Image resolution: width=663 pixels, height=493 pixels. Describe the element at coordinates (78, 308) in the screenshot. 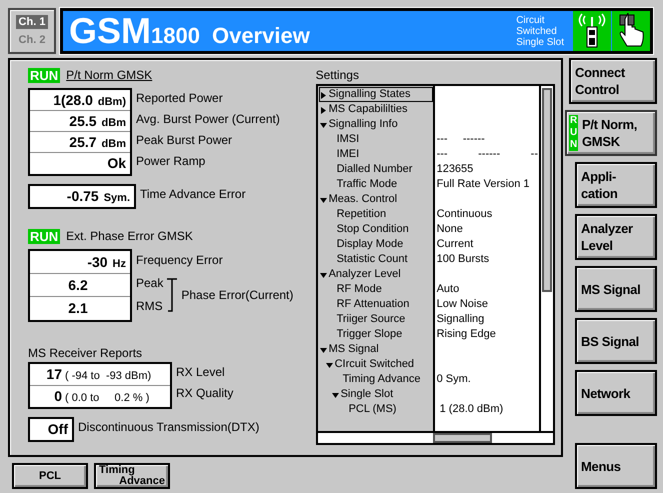

I see `value-cell-text: 2.1` at that location.